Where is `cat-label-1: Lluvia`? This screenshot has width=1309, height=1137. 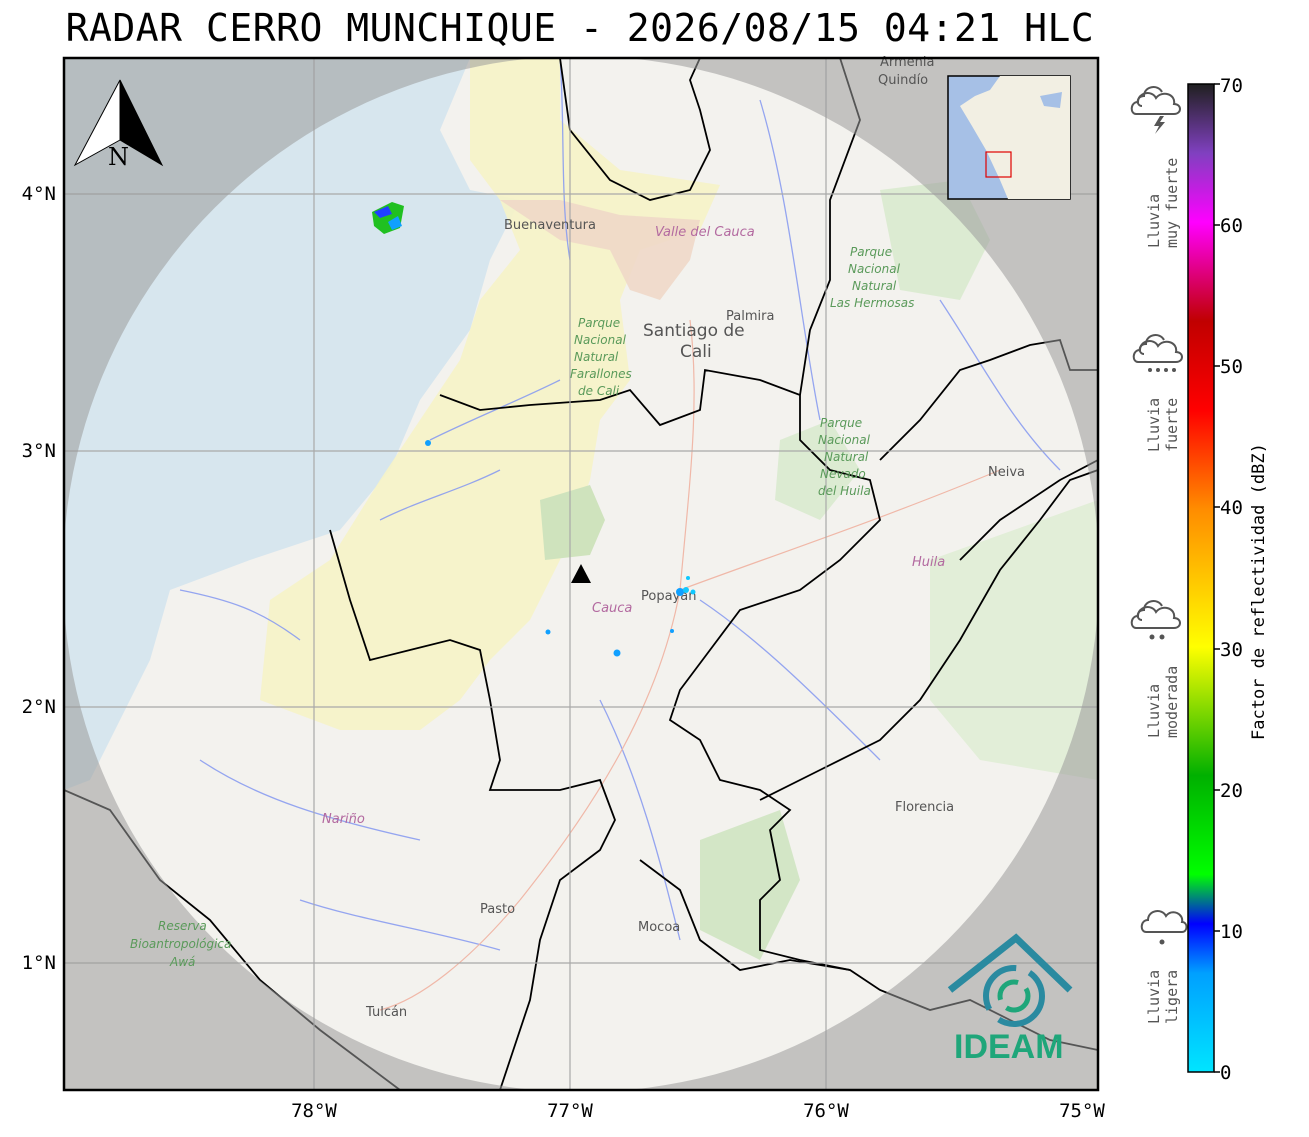
cat-label-1: Lluvia is located at coordinates (1154, 221).